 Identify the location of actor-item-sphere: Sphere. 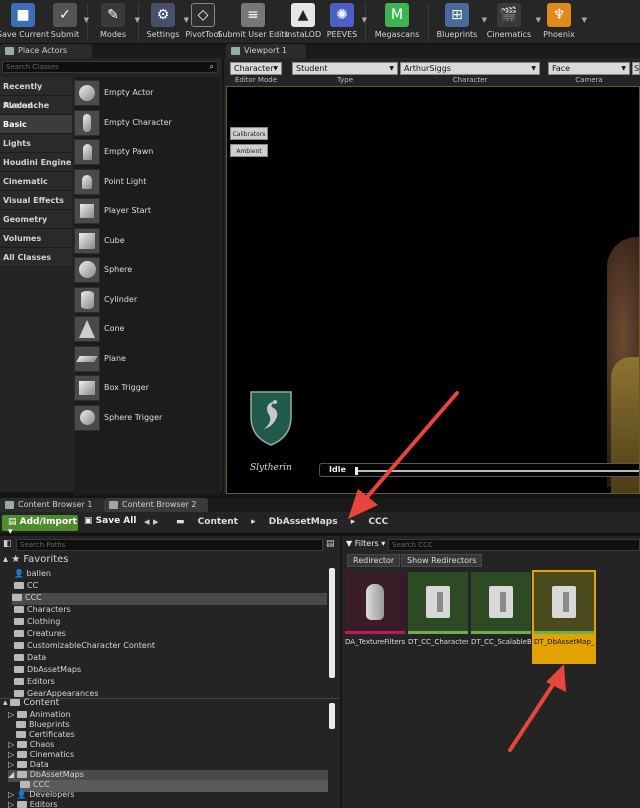
(147, 269).